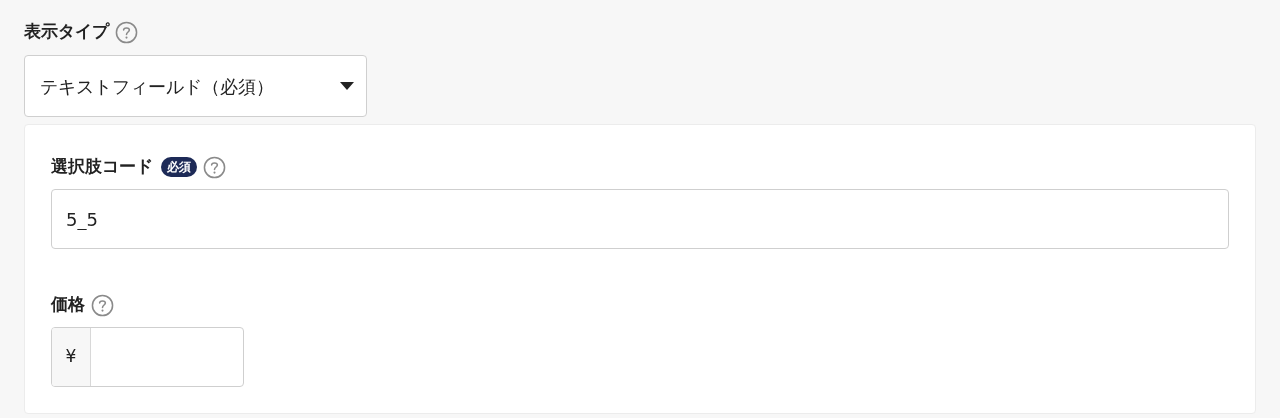 The height and width of the screenshot is (418, 1280). I want to click on field-label: 価格, so click(68, 305).